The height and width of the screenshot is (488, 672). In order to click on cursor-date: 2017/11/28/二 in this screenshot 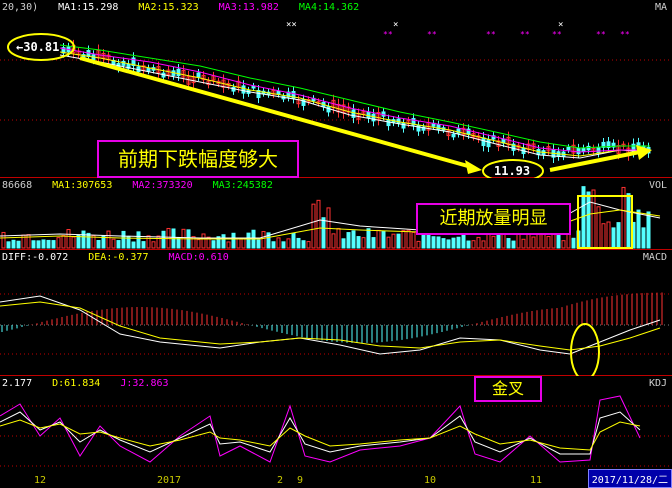, I will do `click(629, 478)`.